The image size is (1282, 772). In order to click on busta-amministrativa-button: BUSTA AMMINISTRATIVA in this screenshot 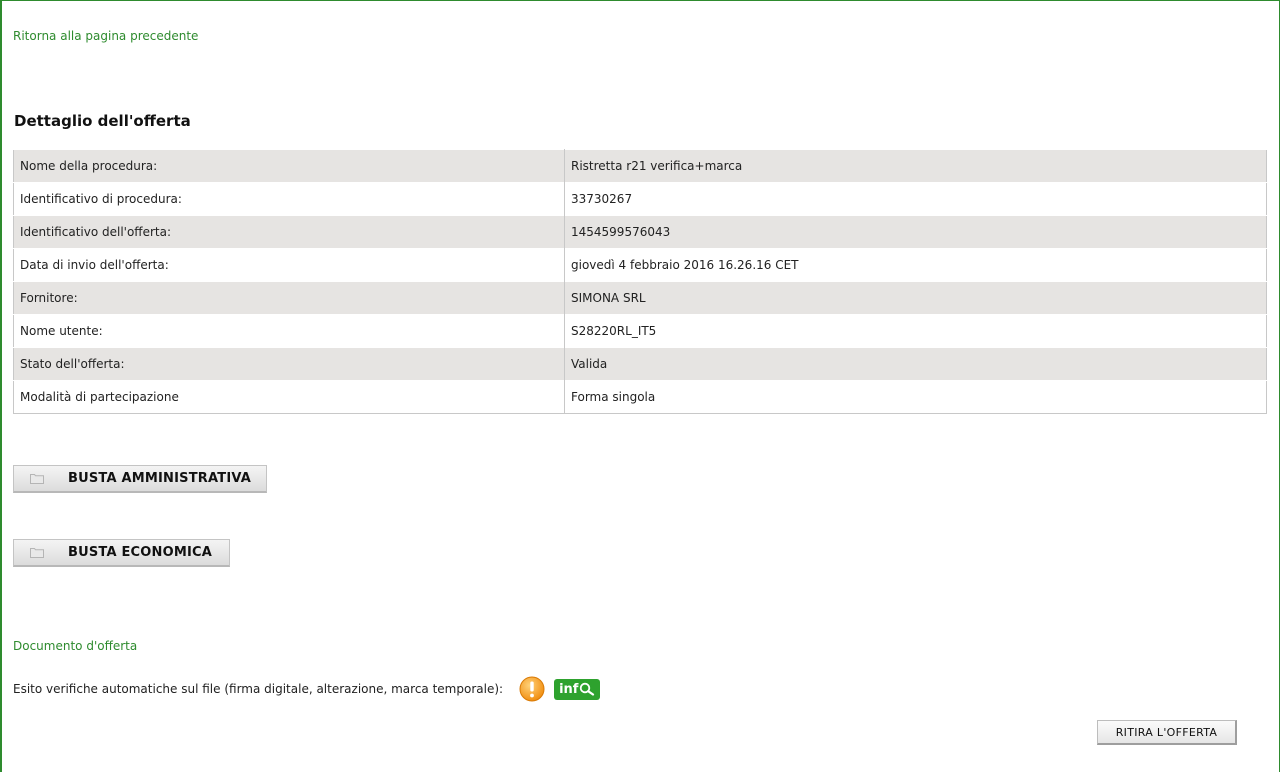, I will do `click(140, 479)`.